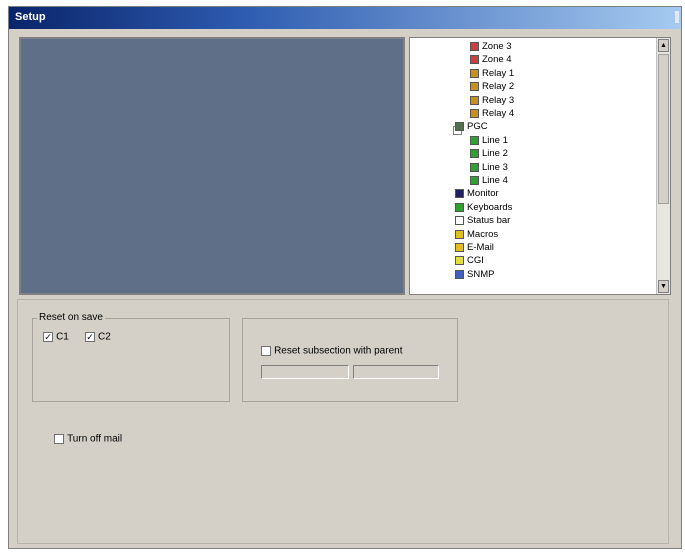 This screenshot has width=685, height=553. I want to click on tree-item-label: Macros, so click(483, 234).